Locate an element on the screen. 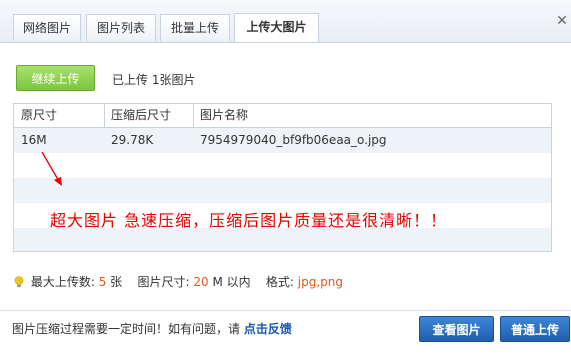 The height and width of the screenshot is (355, 571). size-value: 20 is located at coordinates (201, 282).